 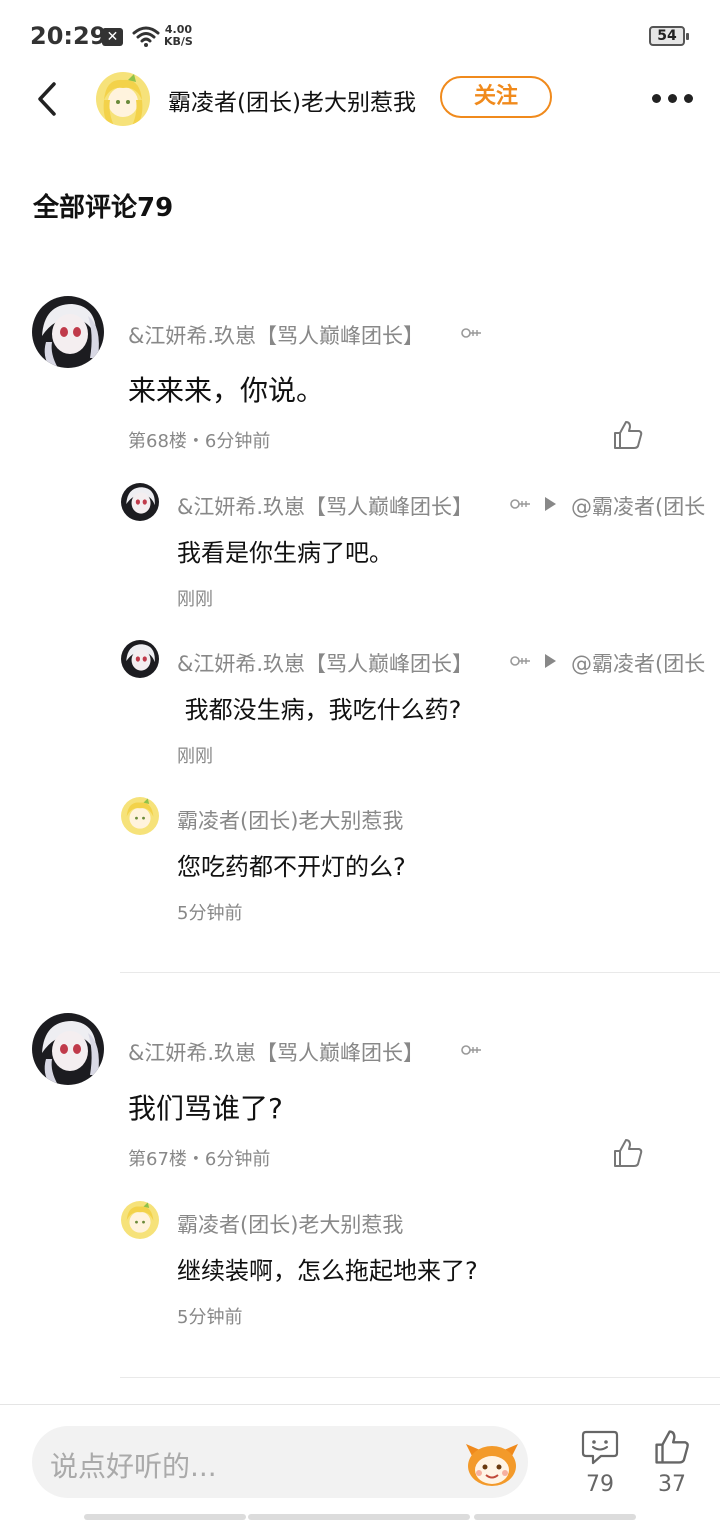 I want to click on reply-text: 我都没生病，我吃什么药?, so click(x=319, y=710).